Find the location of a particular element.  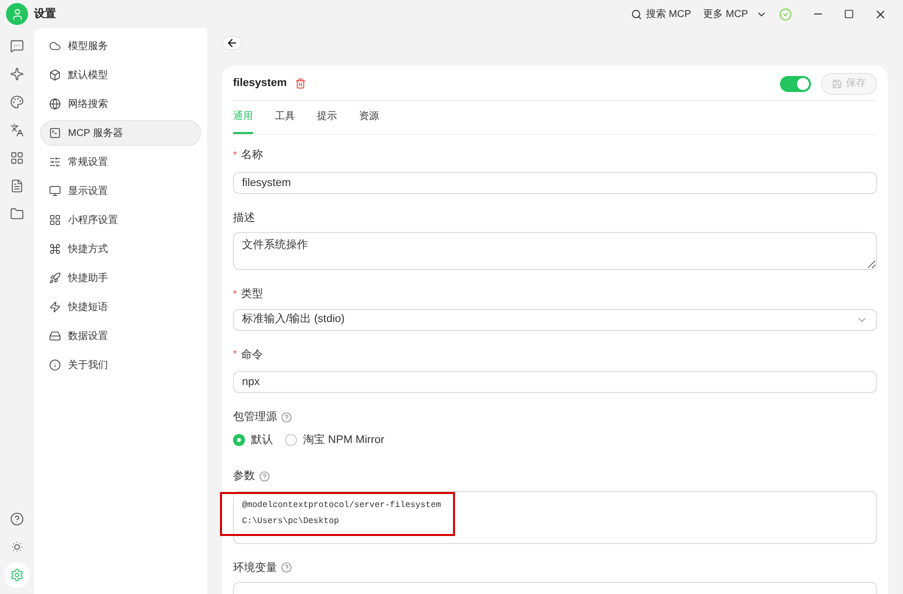

arrow-left-icon is located at coordinates (232, 43).